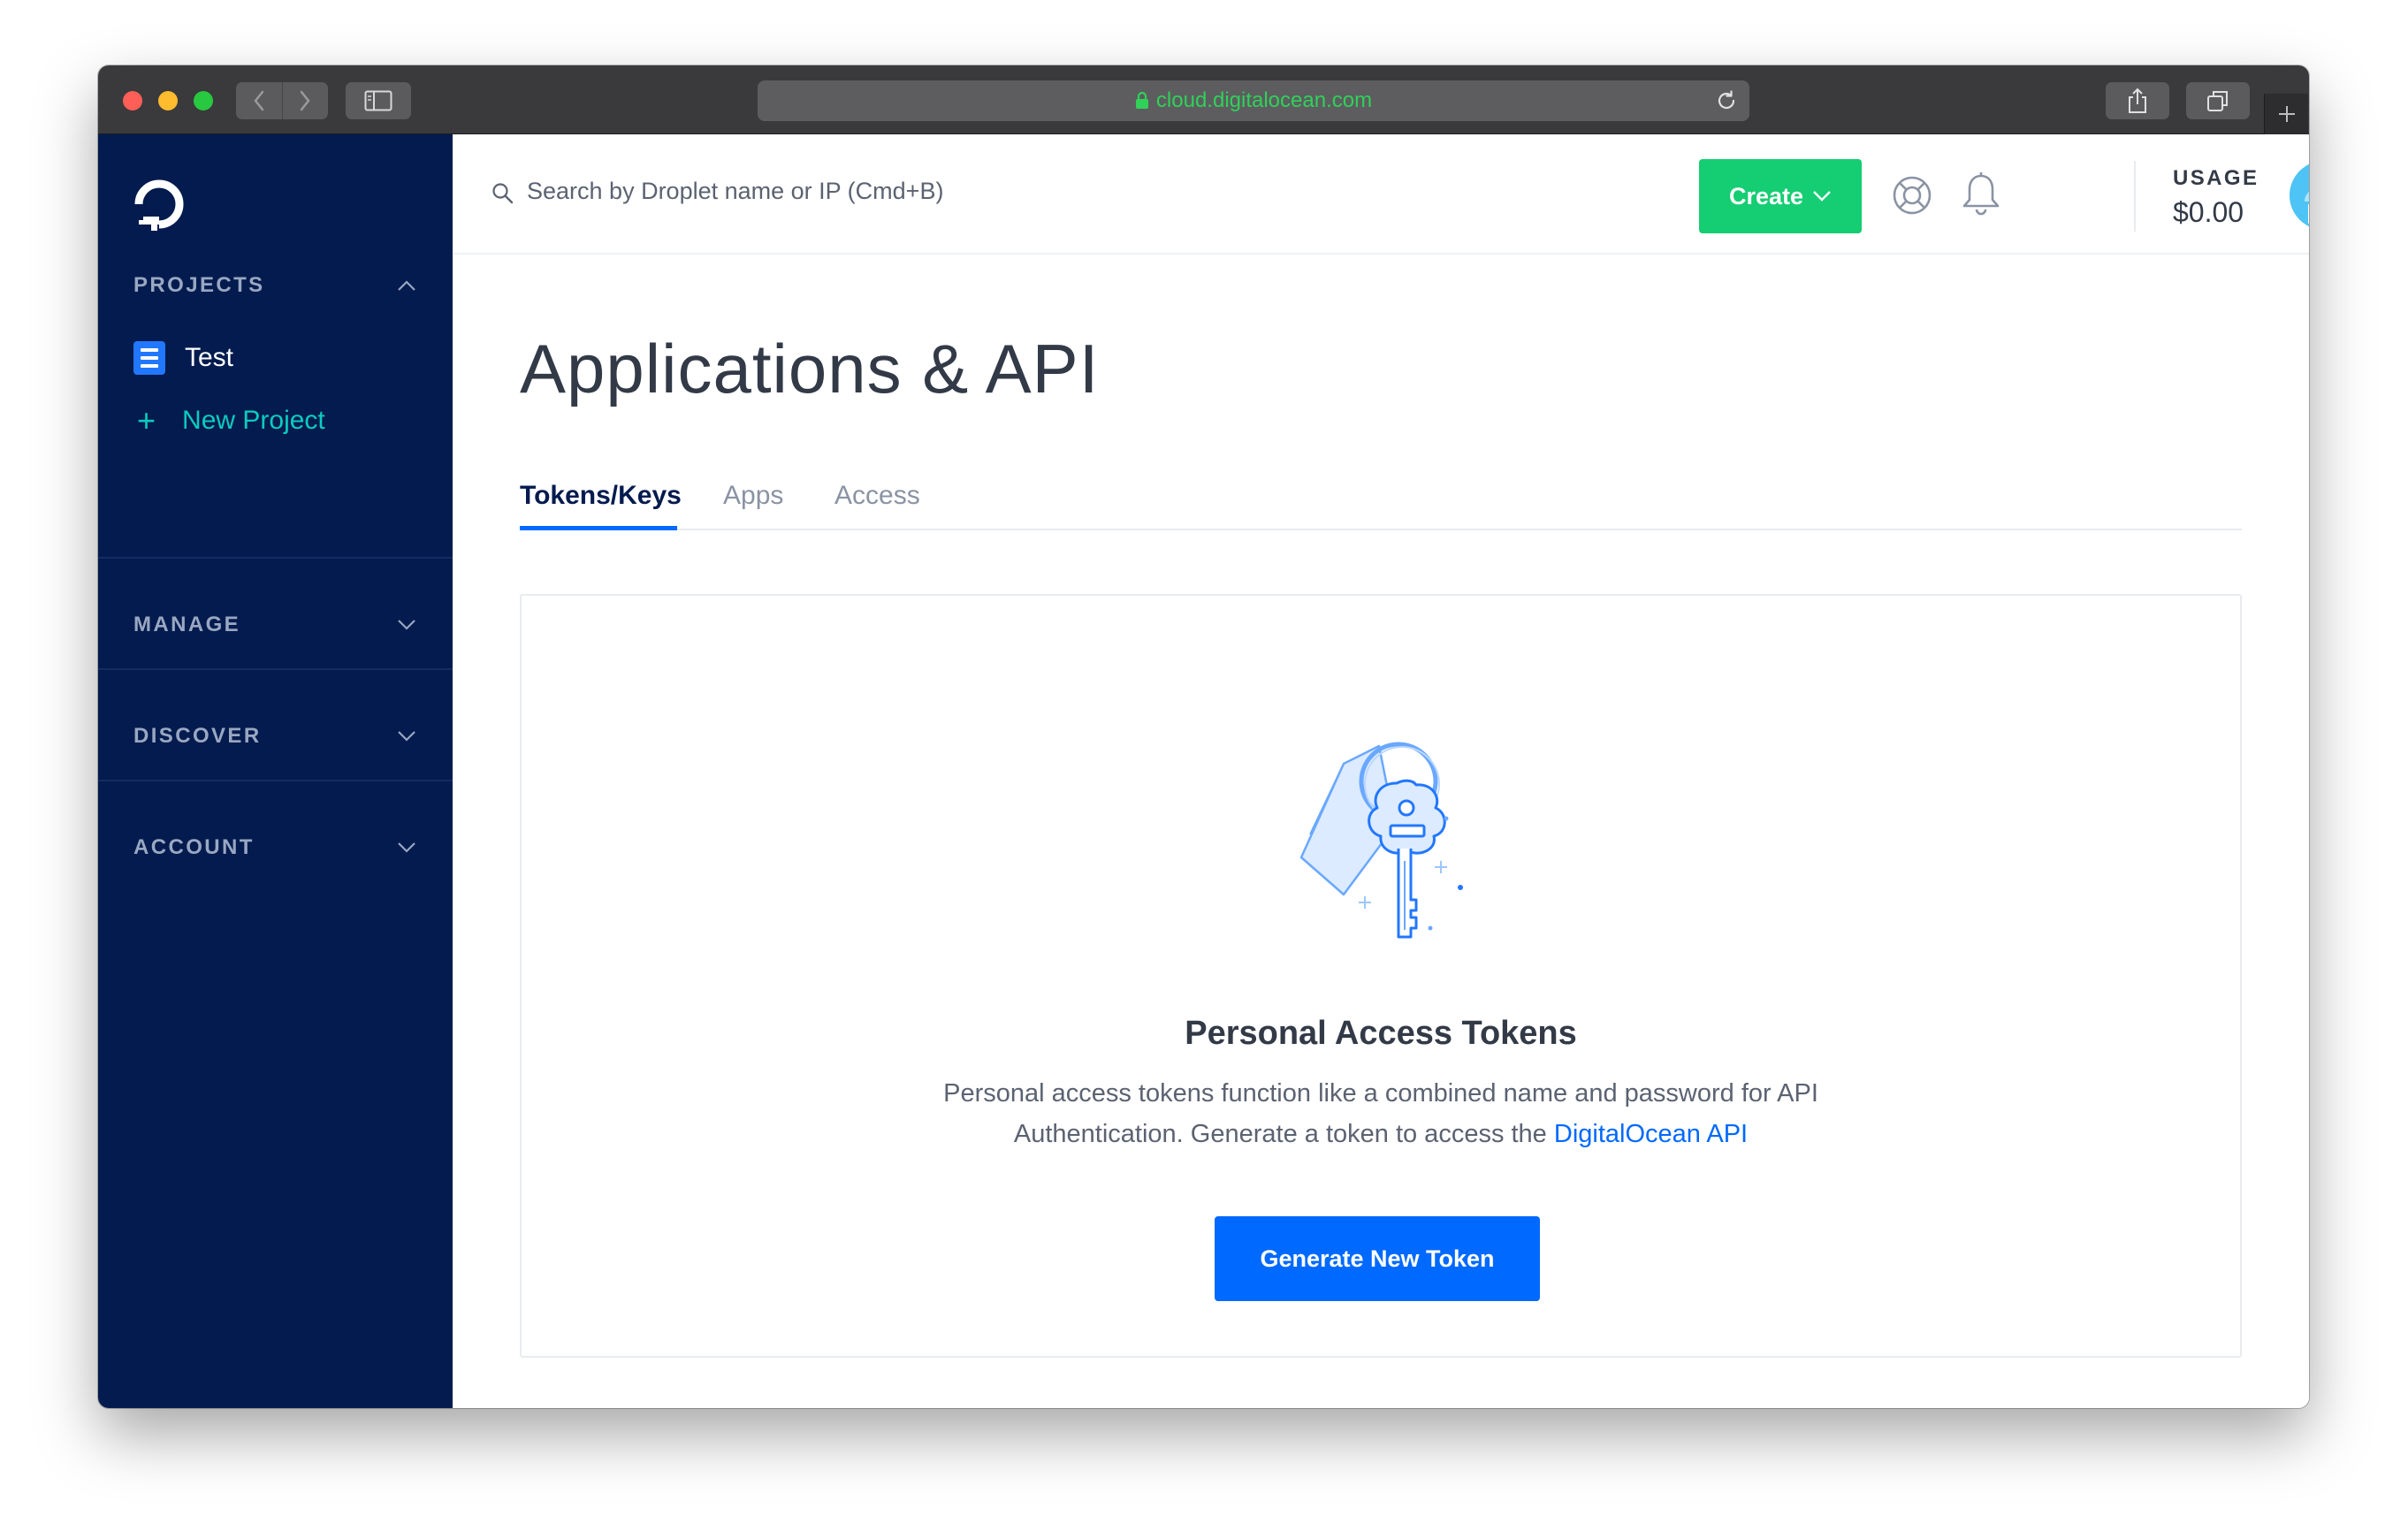  I want to click on usage-summary: USAGE $0.00, so click(2216, 197).